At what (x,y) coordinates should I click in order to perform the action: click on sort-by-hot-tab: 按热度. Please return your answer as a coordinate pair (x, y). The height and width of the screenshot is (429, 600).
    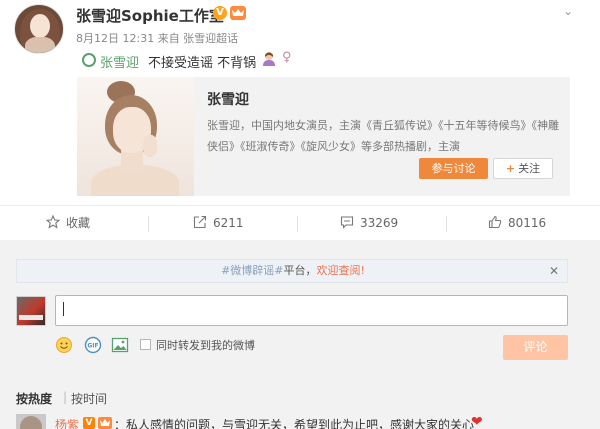
    Looking at the image, I should click on (34, 398).